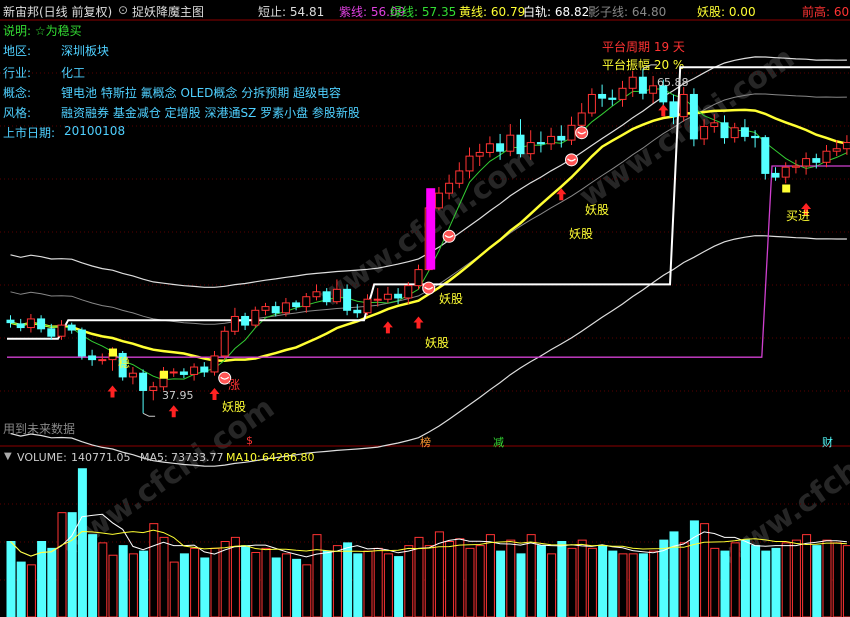 This screenshot has width=850, height=617. What do you see at coordinates (8, 456) in the screenshot?
I see `triangle-down-icon: ▼` at bounding box center [8, 456].